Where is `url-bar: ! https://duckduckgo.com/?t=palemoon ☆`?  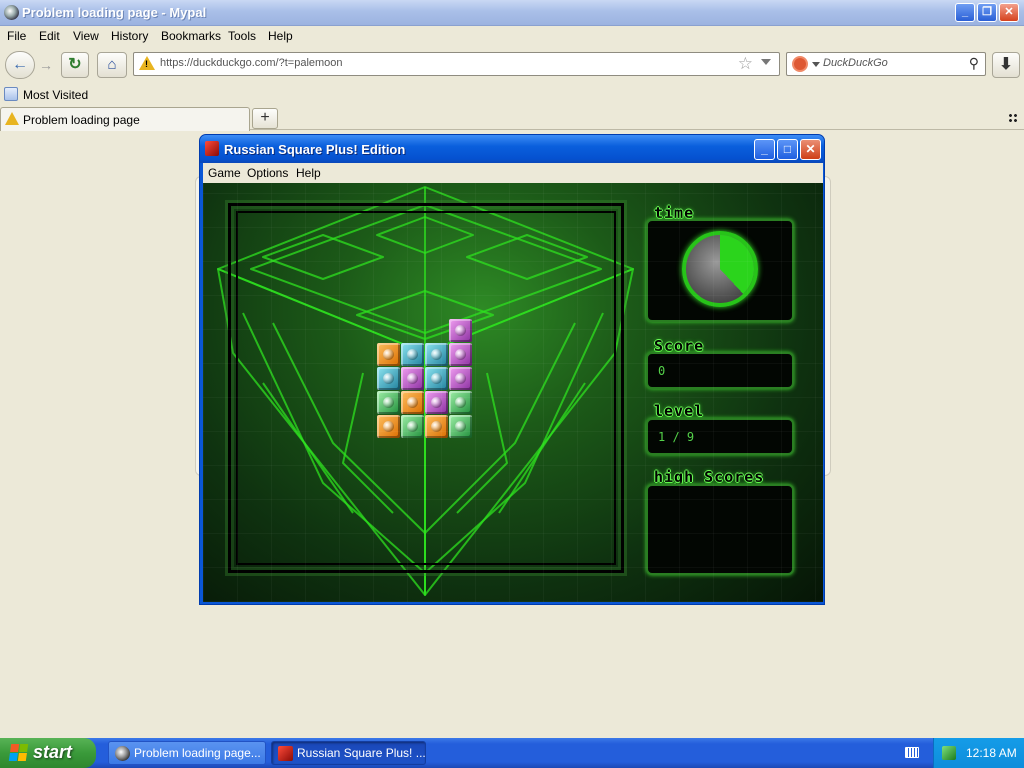 url-bar: ! https://duckduckgo.com/?t=palemoon ☆ is located at coordinates (456, 64).